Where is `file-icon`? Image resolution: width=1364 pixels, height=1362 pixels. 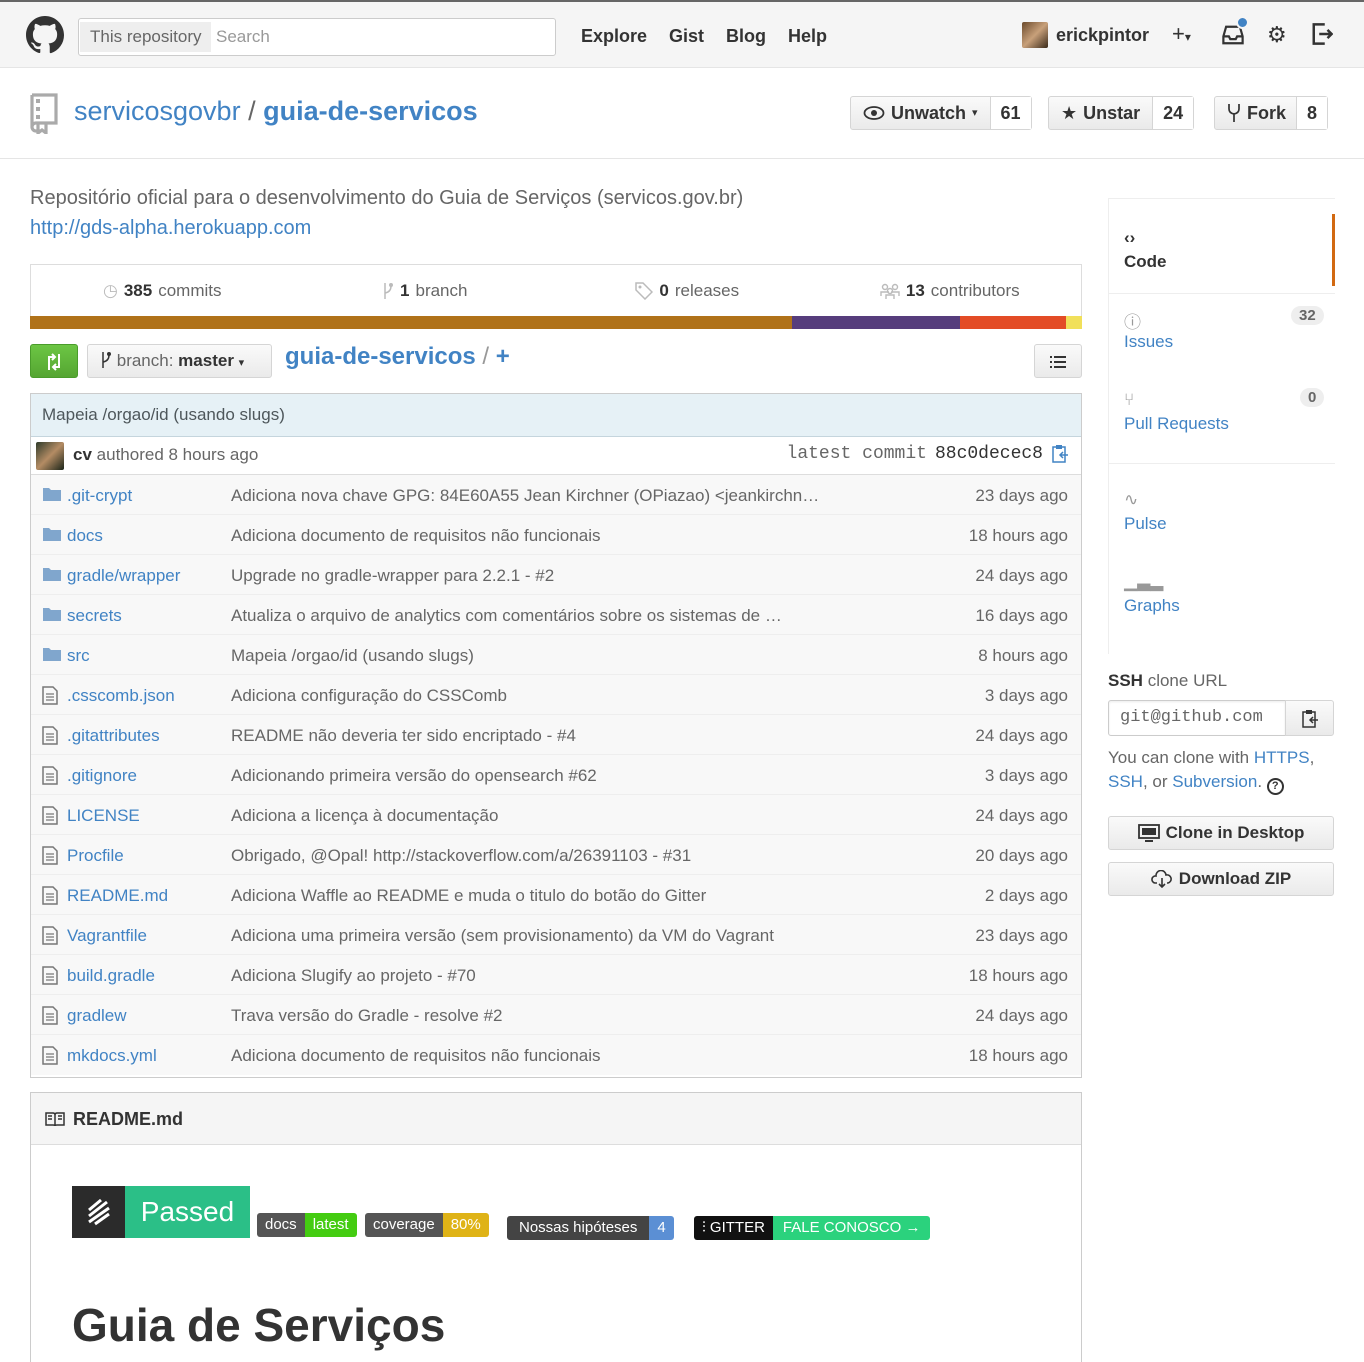
file-icon is located at coordinates (52, 735).